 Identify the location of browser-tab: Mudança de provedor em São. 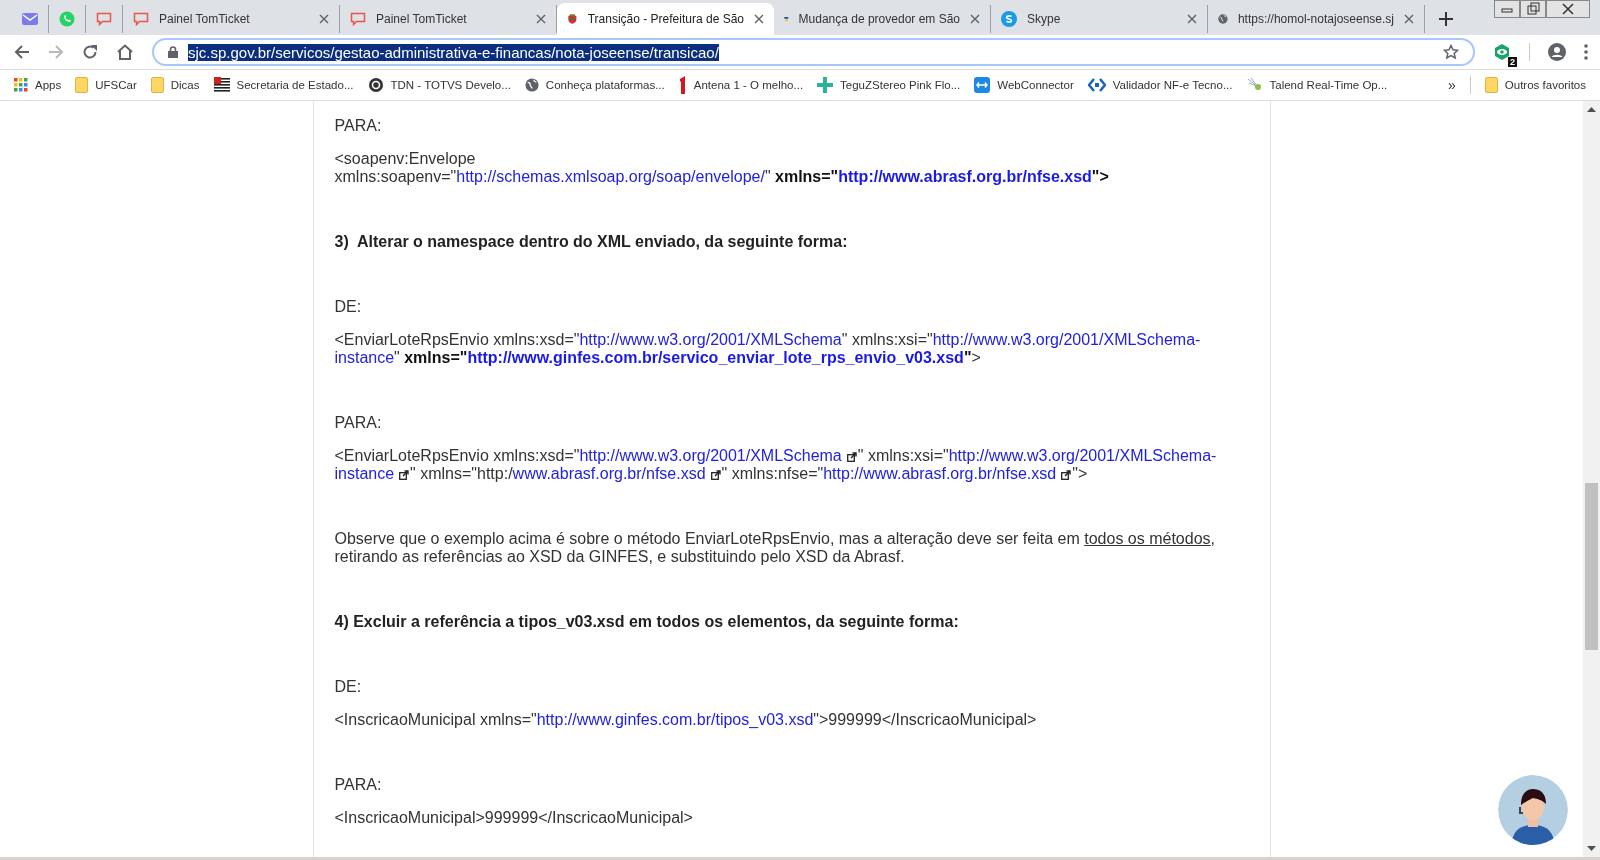
(882, 19).